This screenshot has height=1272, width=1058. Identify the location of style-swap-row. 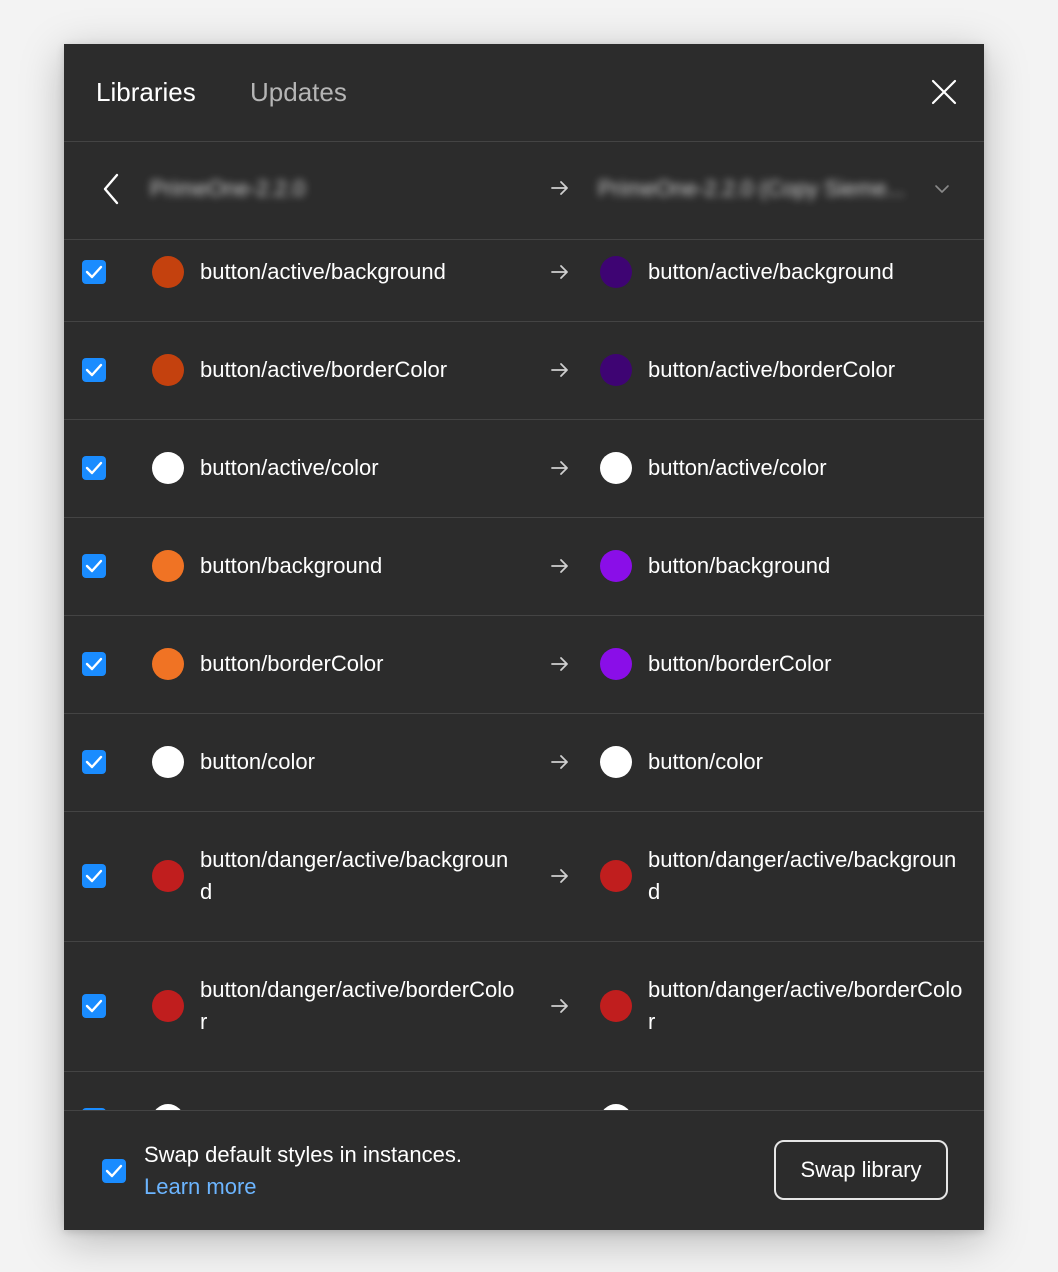
(524, 1091).